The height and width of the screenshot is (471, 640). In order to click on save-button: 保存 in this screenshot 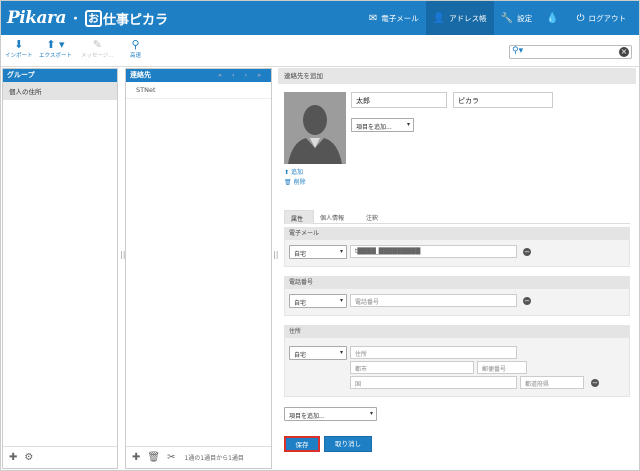, I will do `click(302, 444)`.